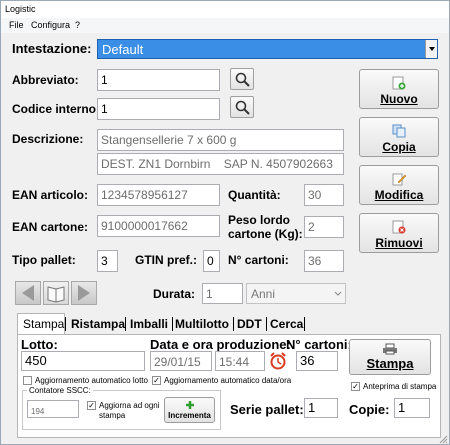 The height and width of the screenshot is (445, 450). I want to click on serie-pallet-label: Serie pallet:, so click(267, 409).